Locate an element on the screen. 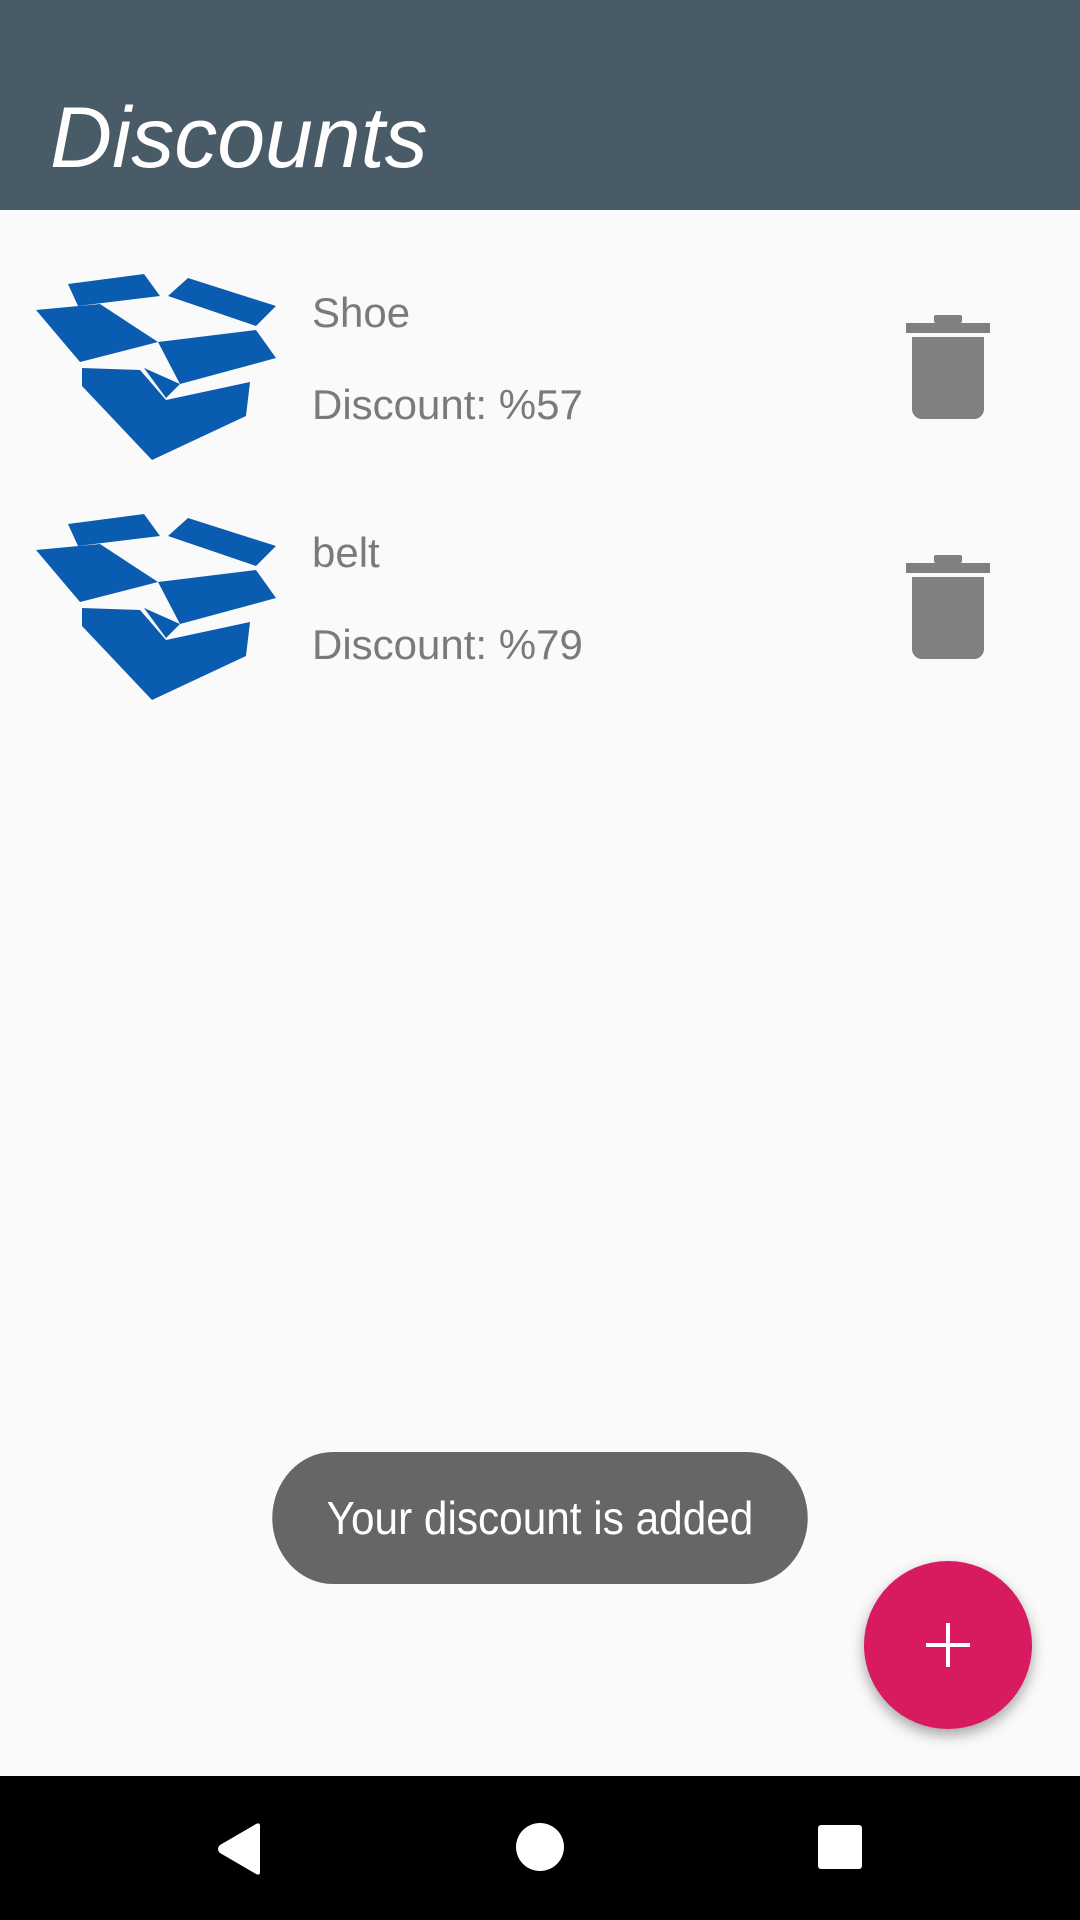 This screenshot has width=1080, height=1920. add-discount-button is located at coordinates (948, 1645).